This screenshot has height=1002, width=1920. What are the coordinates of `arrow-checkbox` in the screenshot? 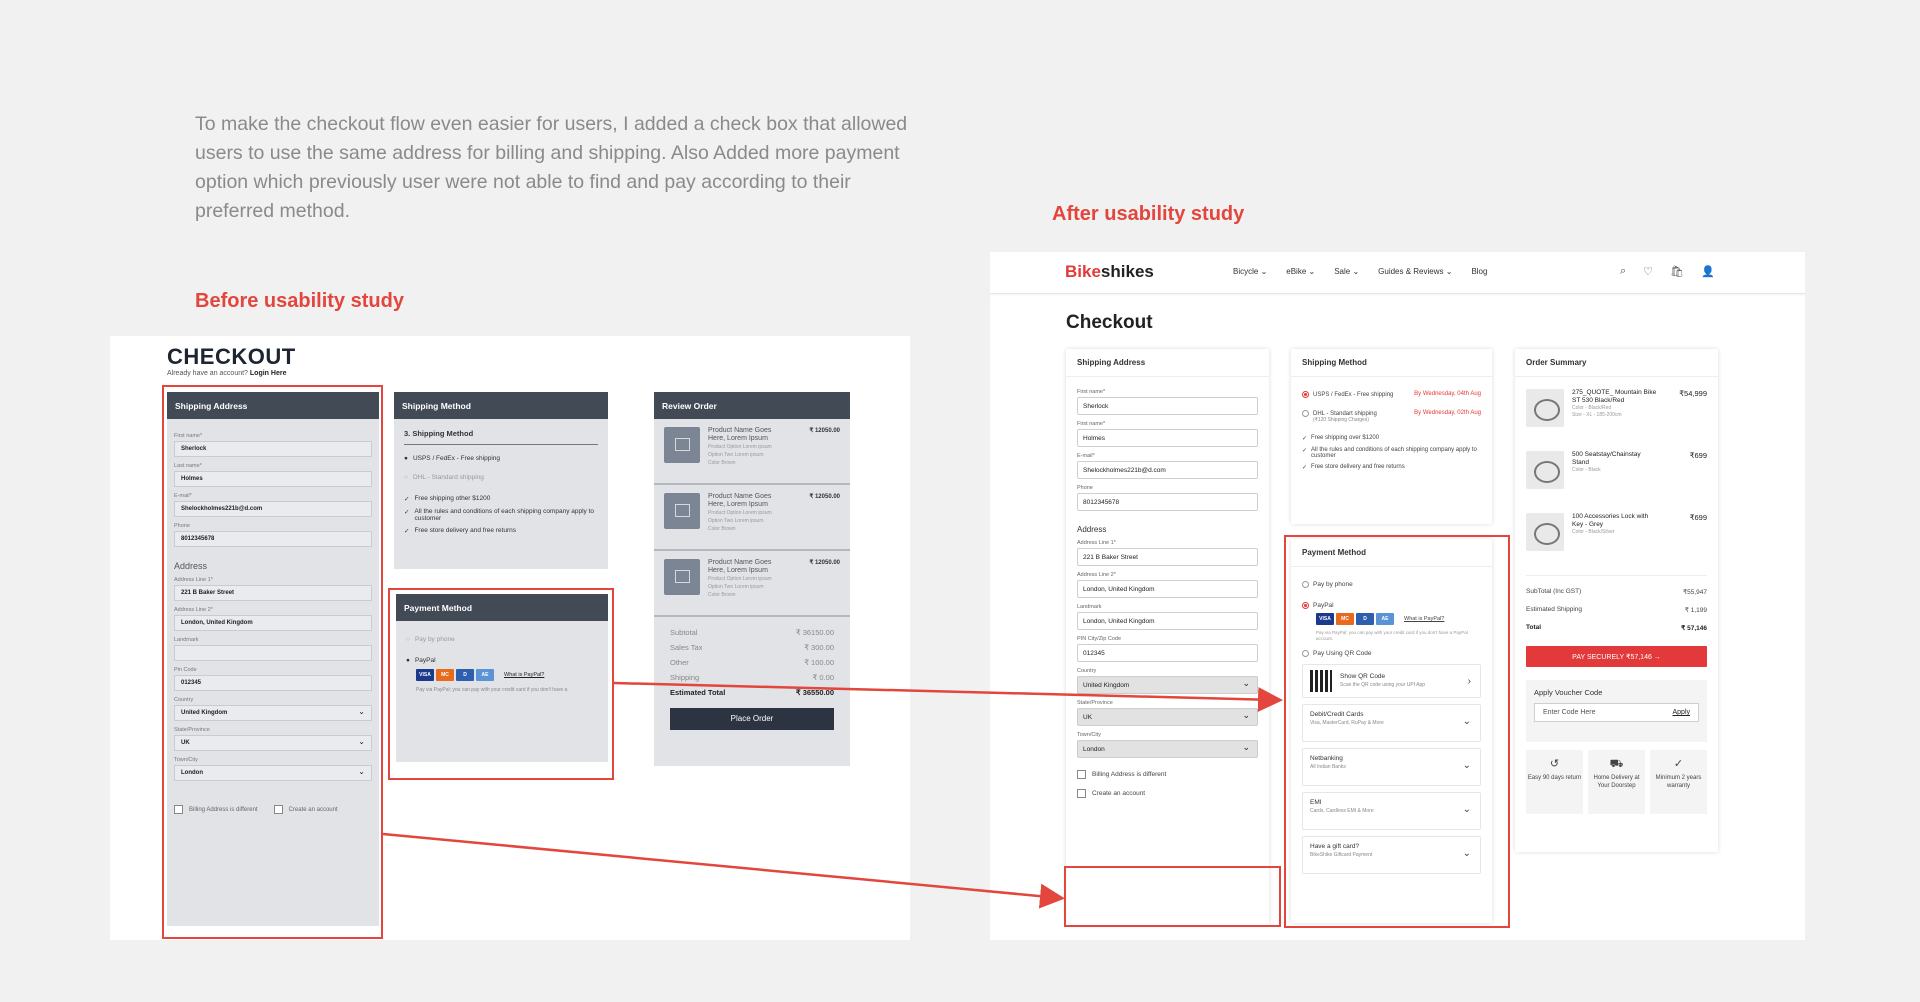 It's located at (723, 870).